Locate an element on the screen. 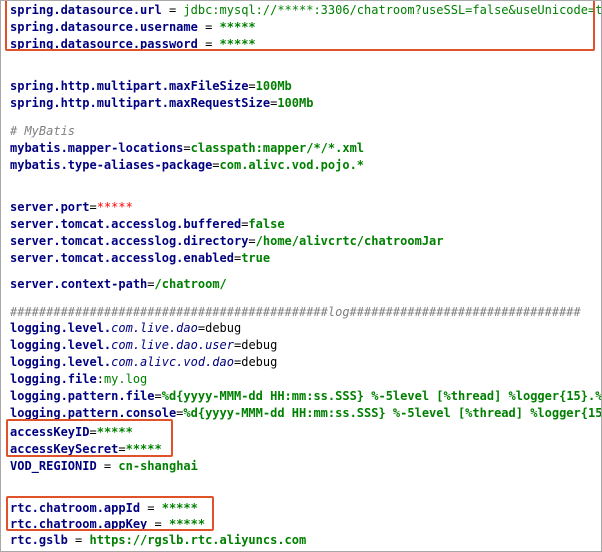 This screenshot has width=602, height=552. value: com.alivc.vod.pojo.* is located at coordinates (292, 165).